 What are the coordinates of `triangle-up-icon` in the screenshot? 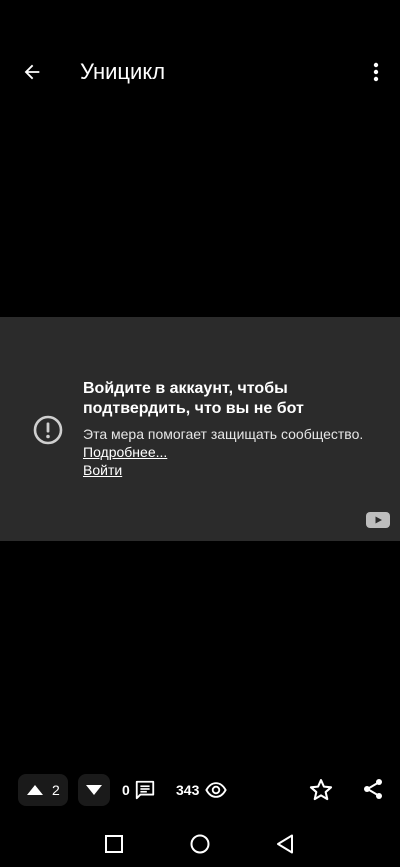 It's located at (35, 790).